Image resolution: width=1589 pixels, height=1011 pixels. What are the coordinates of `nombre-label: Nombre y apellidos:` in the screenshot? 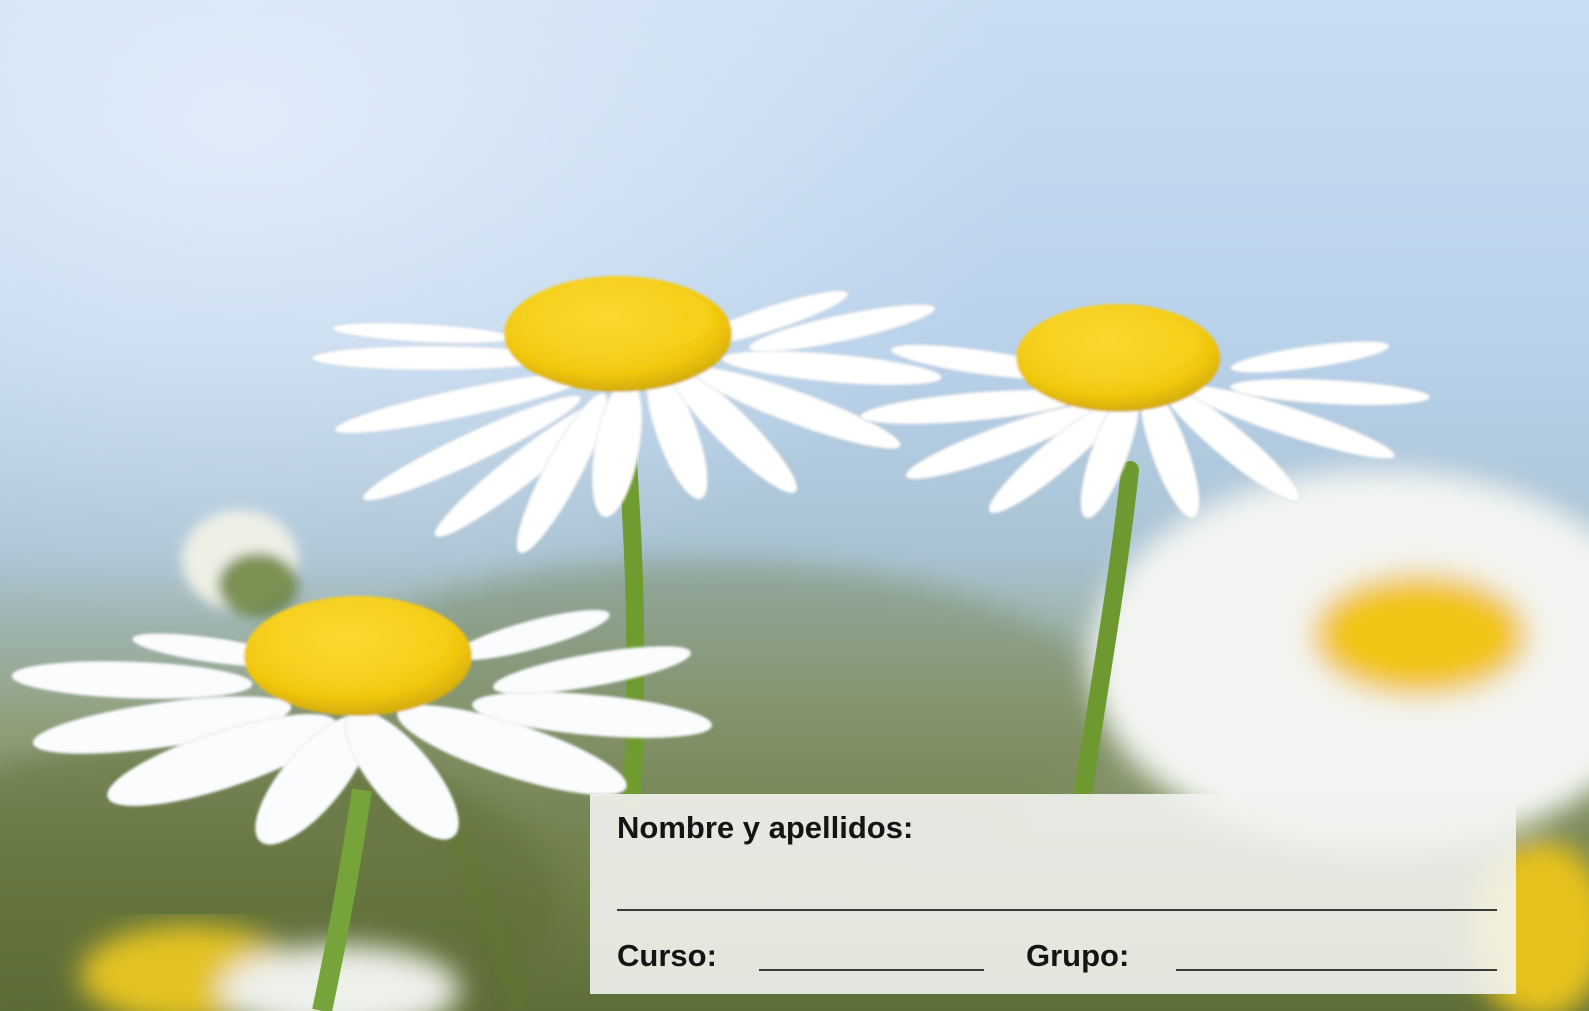 It's located at (765, 827).